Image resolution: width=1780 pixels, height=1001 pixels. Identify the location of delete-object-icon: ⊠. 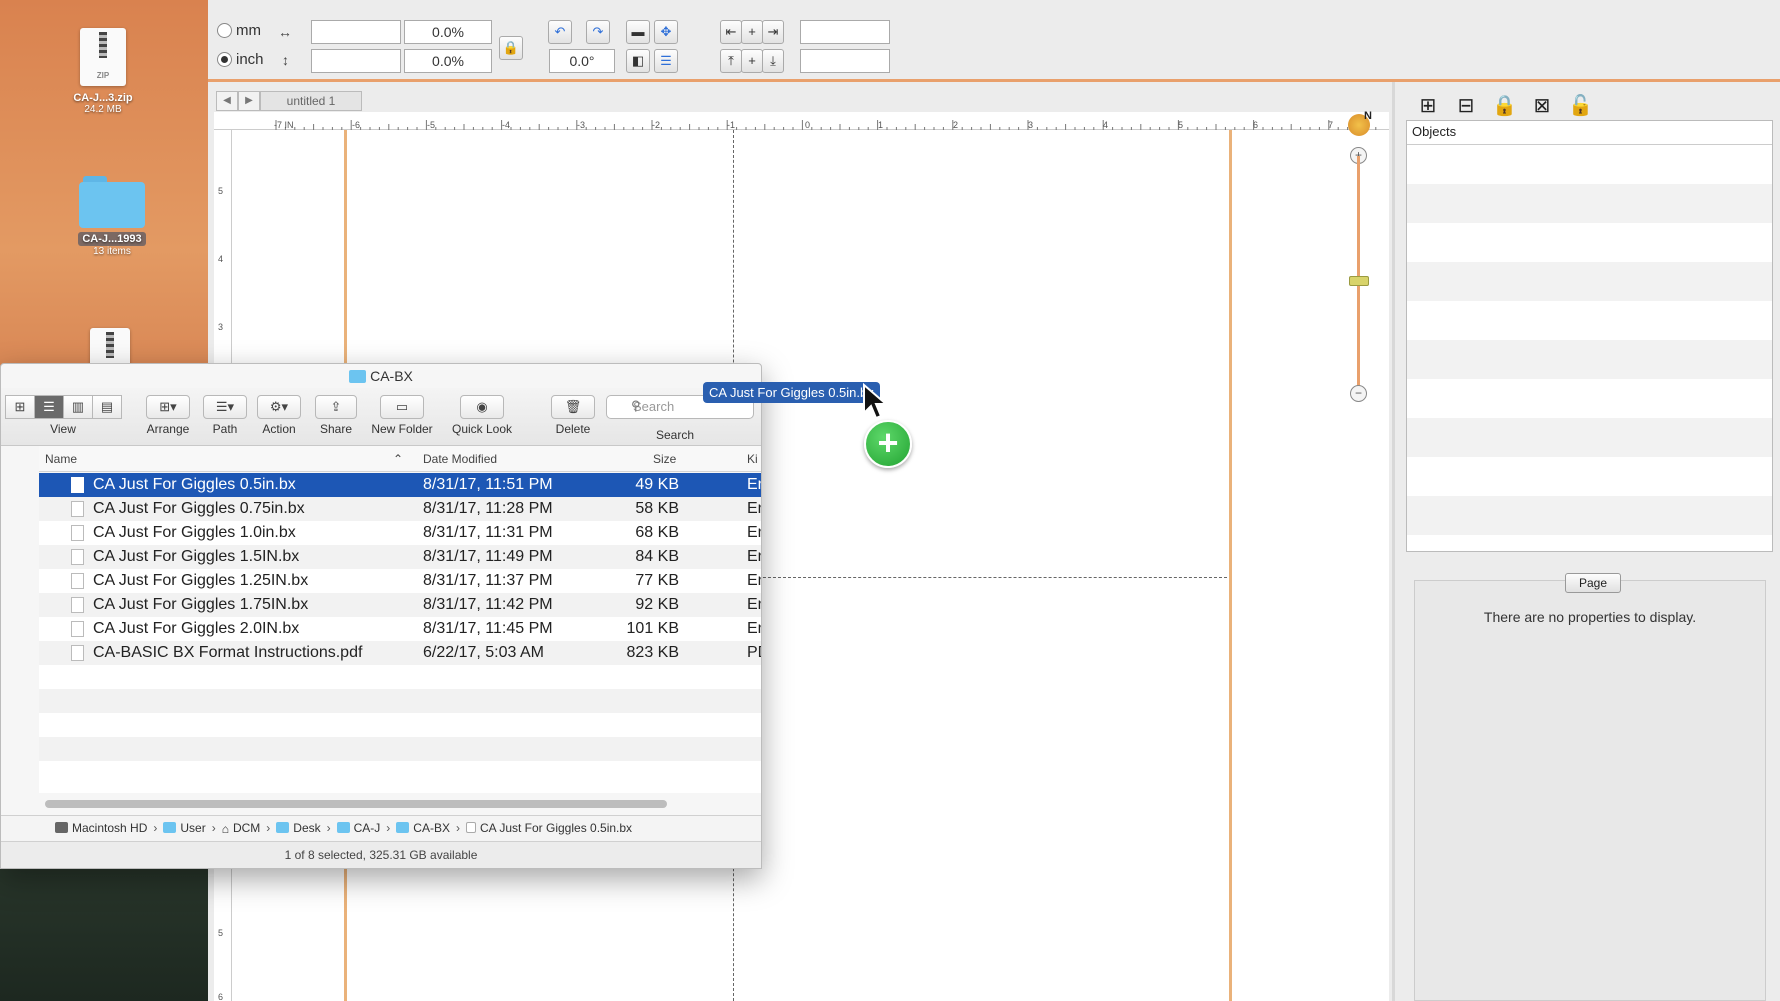
(1542, 106).